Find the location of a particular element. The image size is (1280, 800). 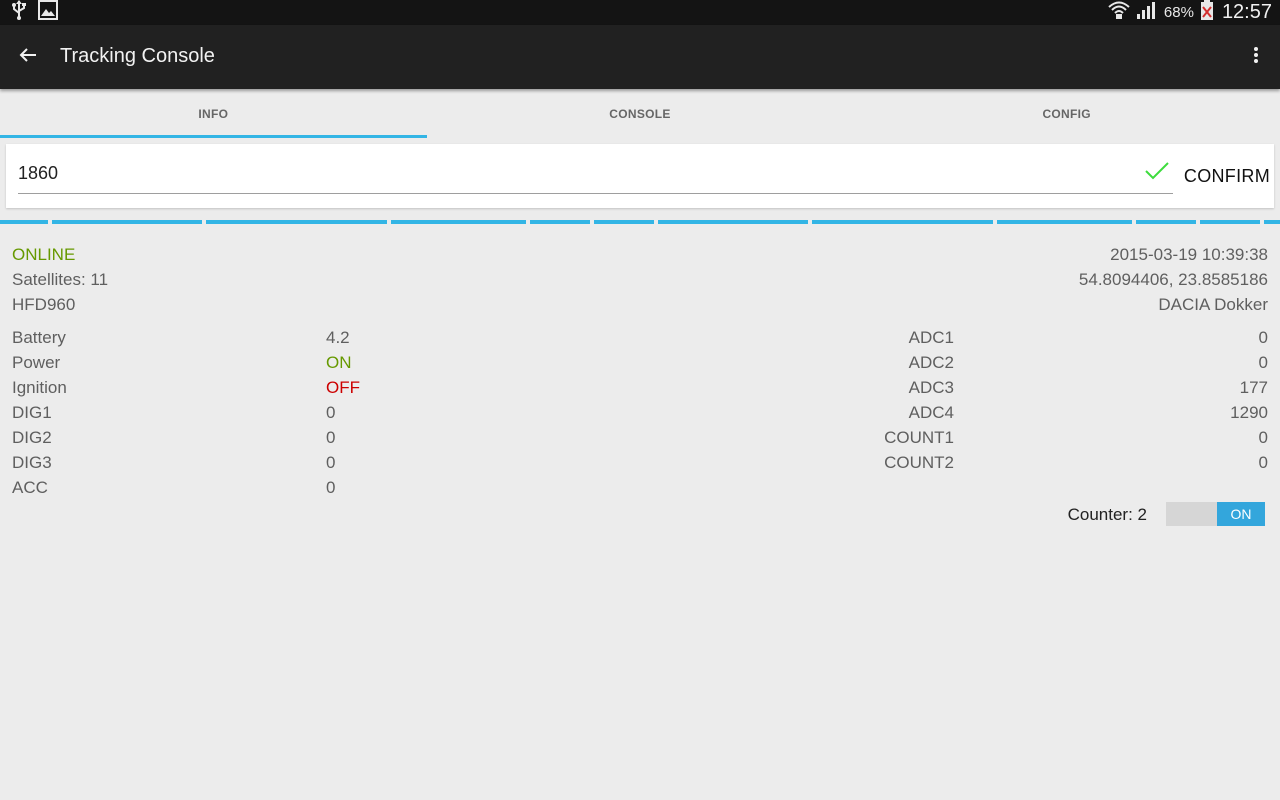

page-title: Tracking Console is located at coordinates (137, 56).